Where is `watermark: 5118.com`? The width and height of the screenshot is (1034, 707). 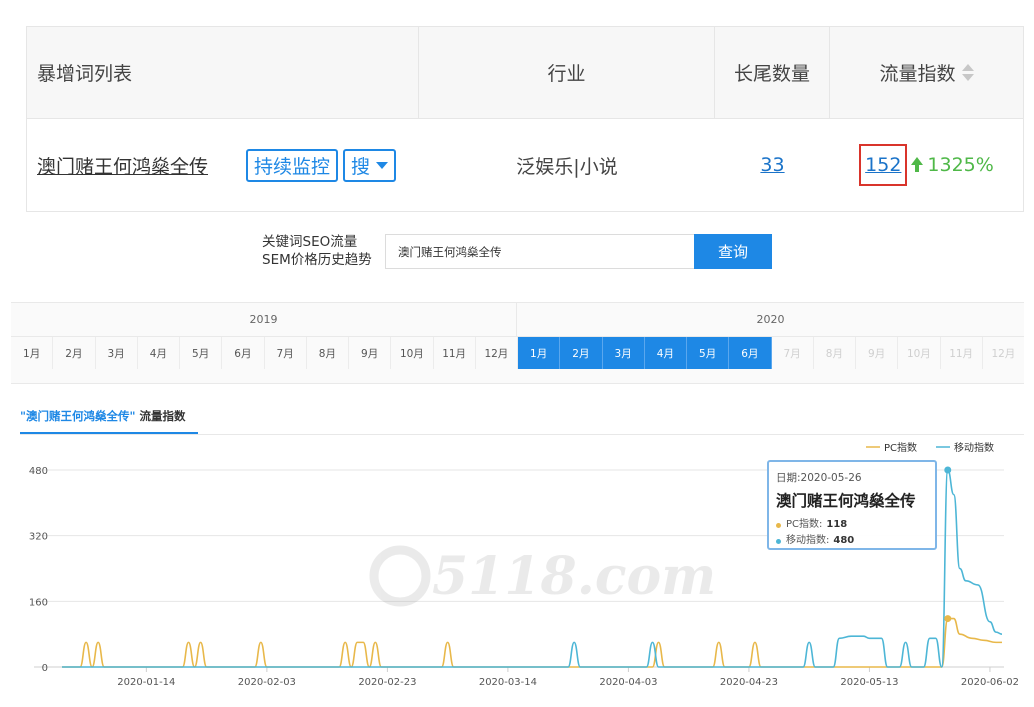 watermark: 5118.com is located at coordinates (542, 576).